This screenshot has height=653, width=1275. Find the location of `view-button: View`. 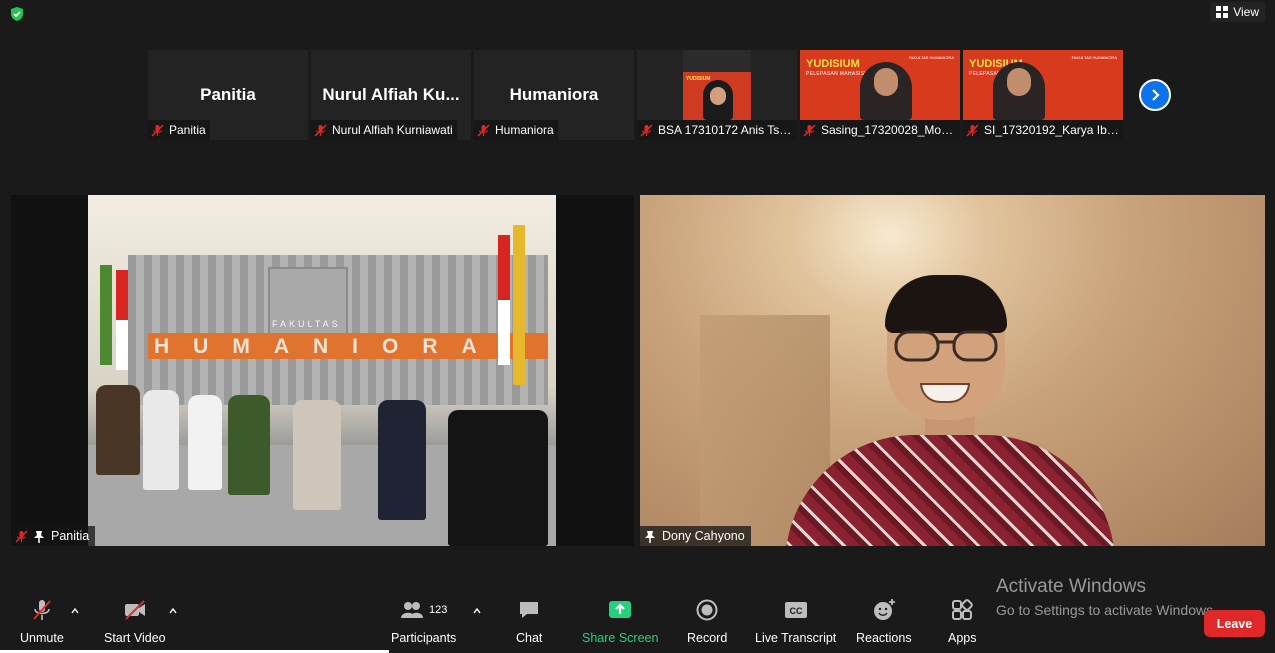

view-button: View is located at coordinates (1237, 12).